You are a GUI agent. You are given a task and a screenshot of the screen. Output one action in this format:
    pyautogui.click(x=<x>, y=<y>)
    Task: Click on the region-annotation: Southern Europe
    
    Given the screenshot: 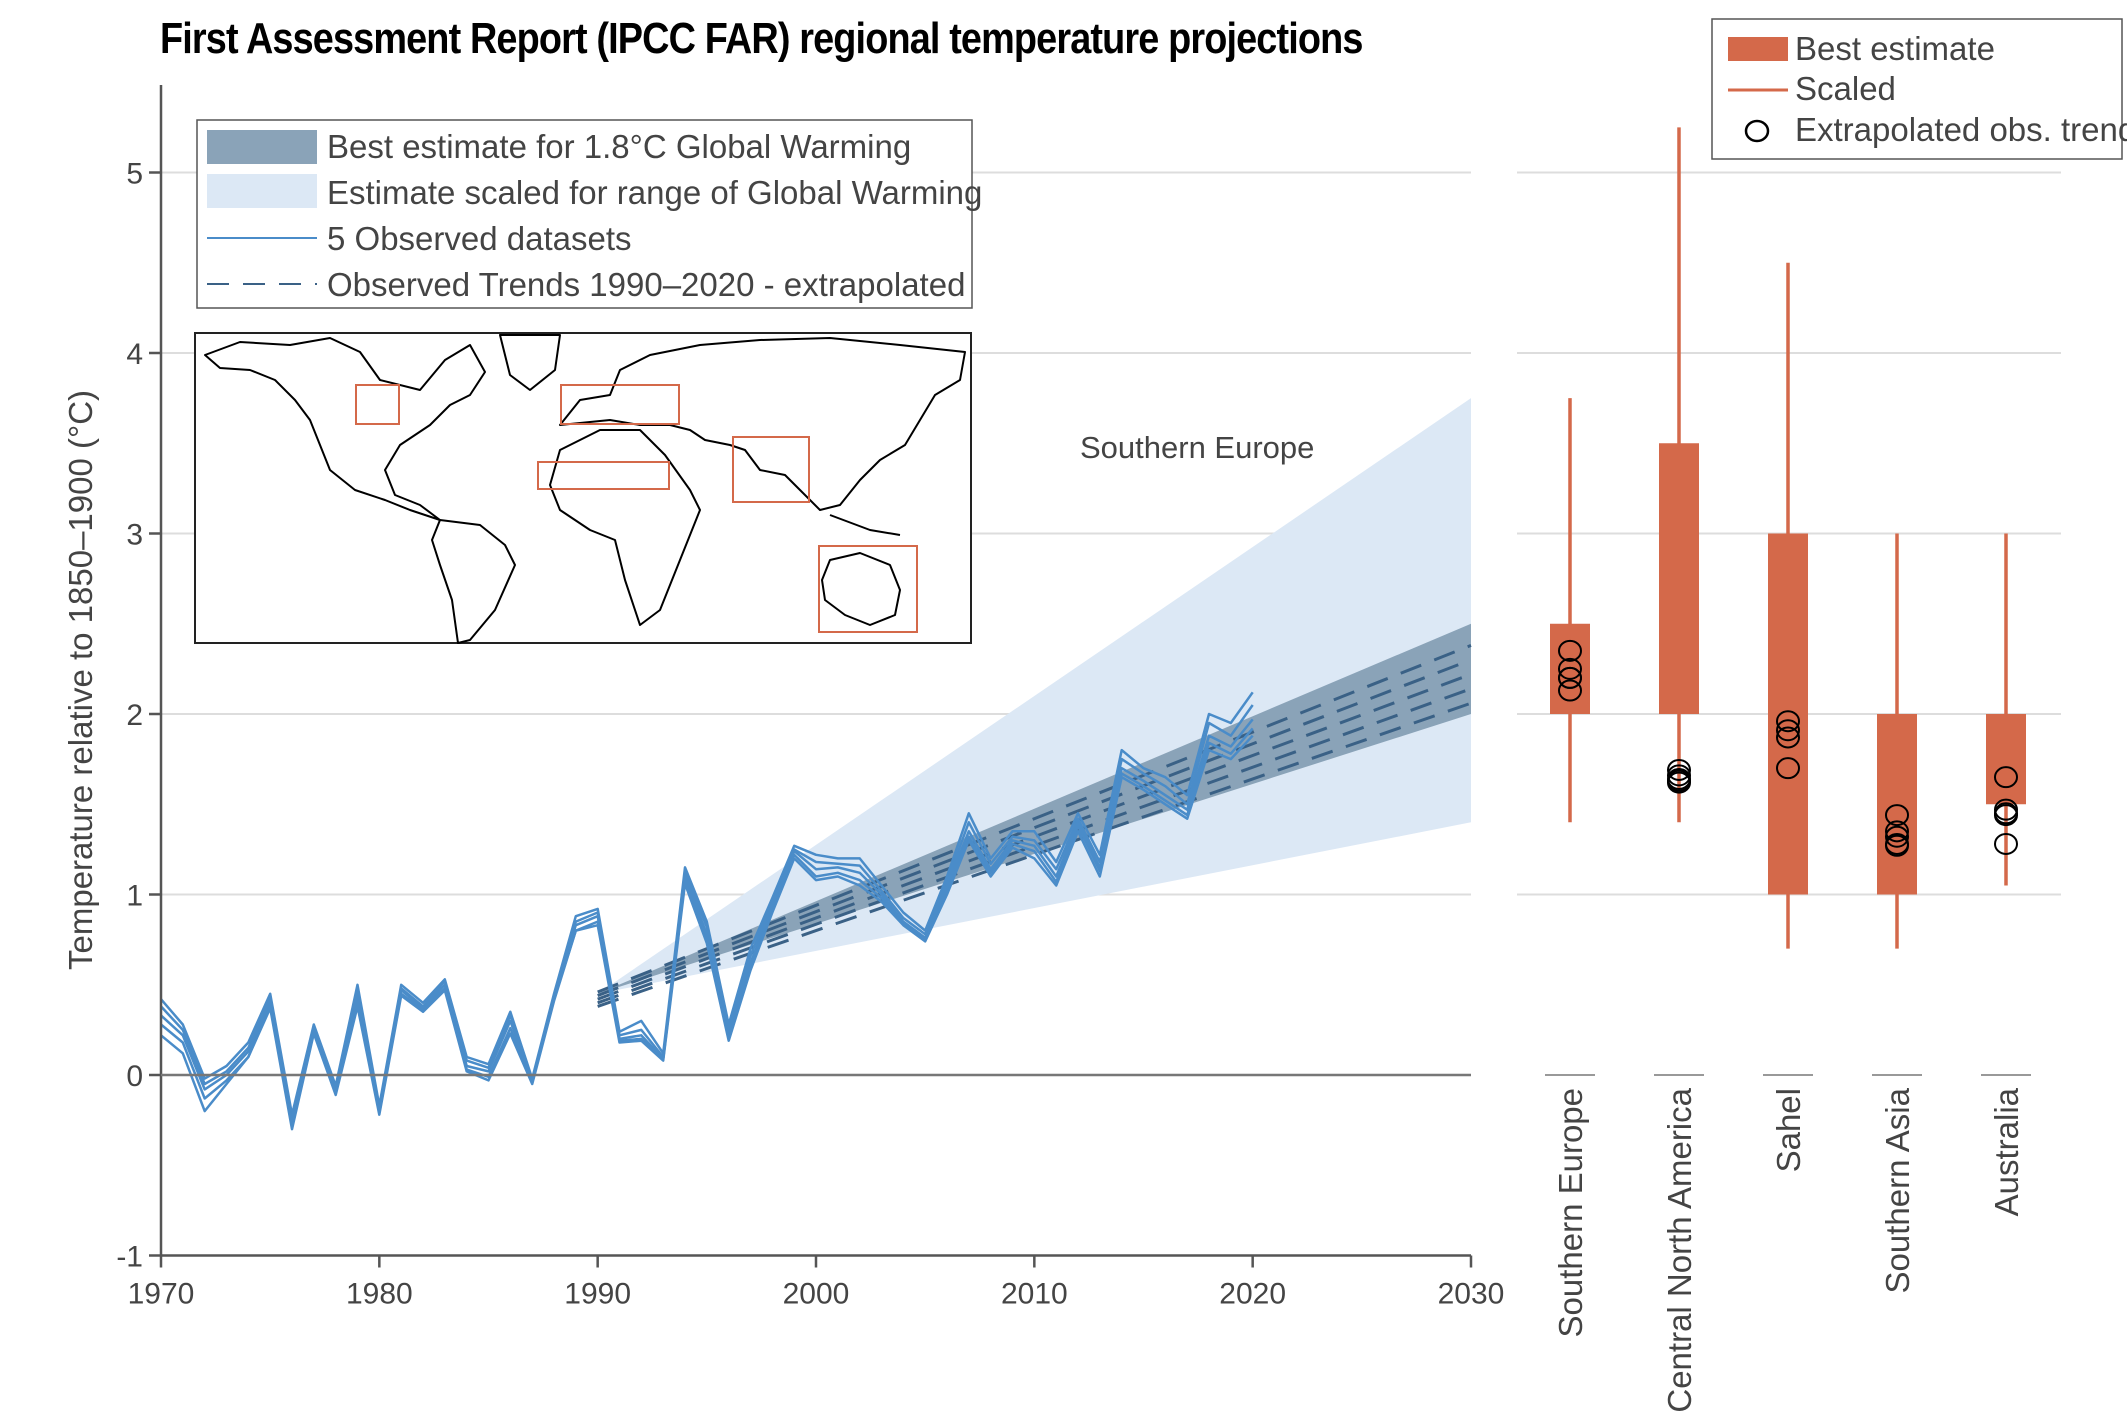 What is the action you would take?
    pyautogui.click(x=1197, y=447)
    